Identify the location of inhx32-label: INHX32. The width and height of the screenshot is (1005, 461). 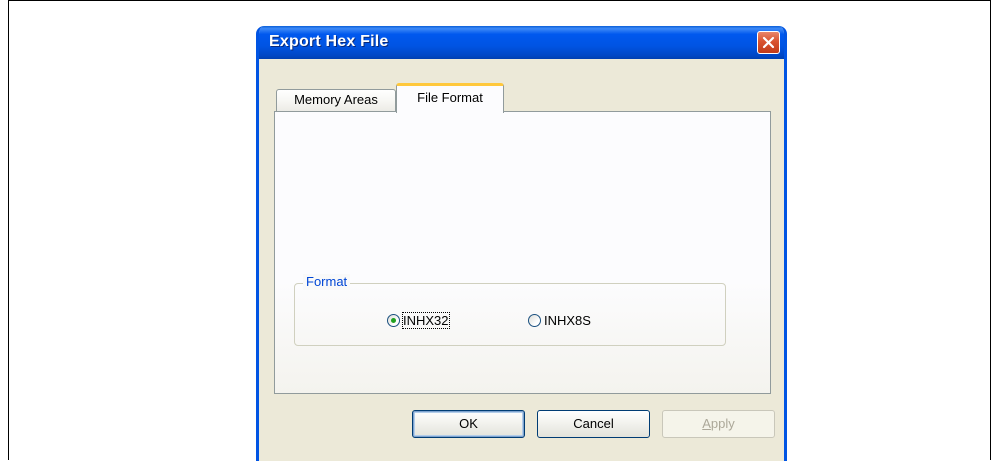
(426, 320).